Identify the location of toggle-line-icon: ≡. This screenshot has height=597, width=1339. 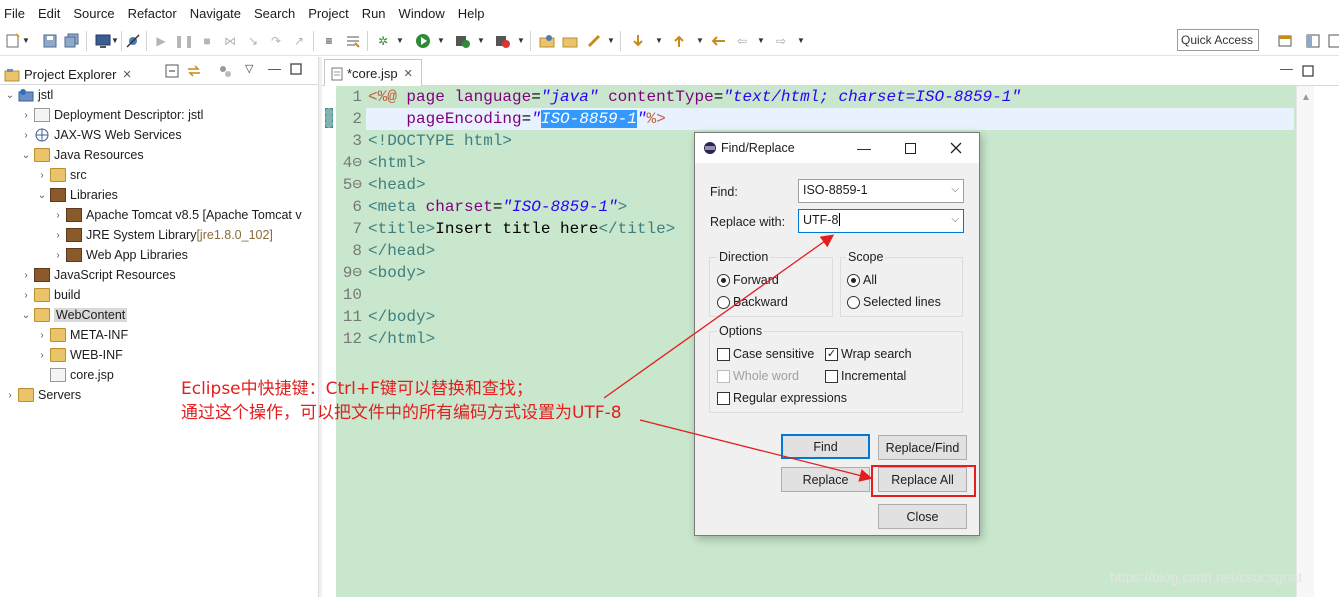
(329, 41).